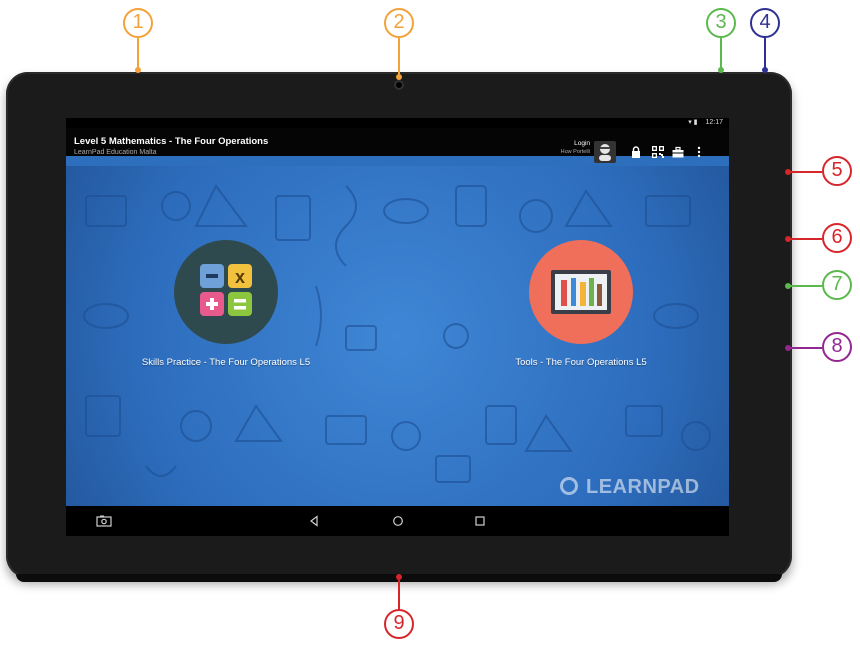 The width and height of the screenshot is (860, 646). I want to click on callout-6-leader, so click(806, 239).